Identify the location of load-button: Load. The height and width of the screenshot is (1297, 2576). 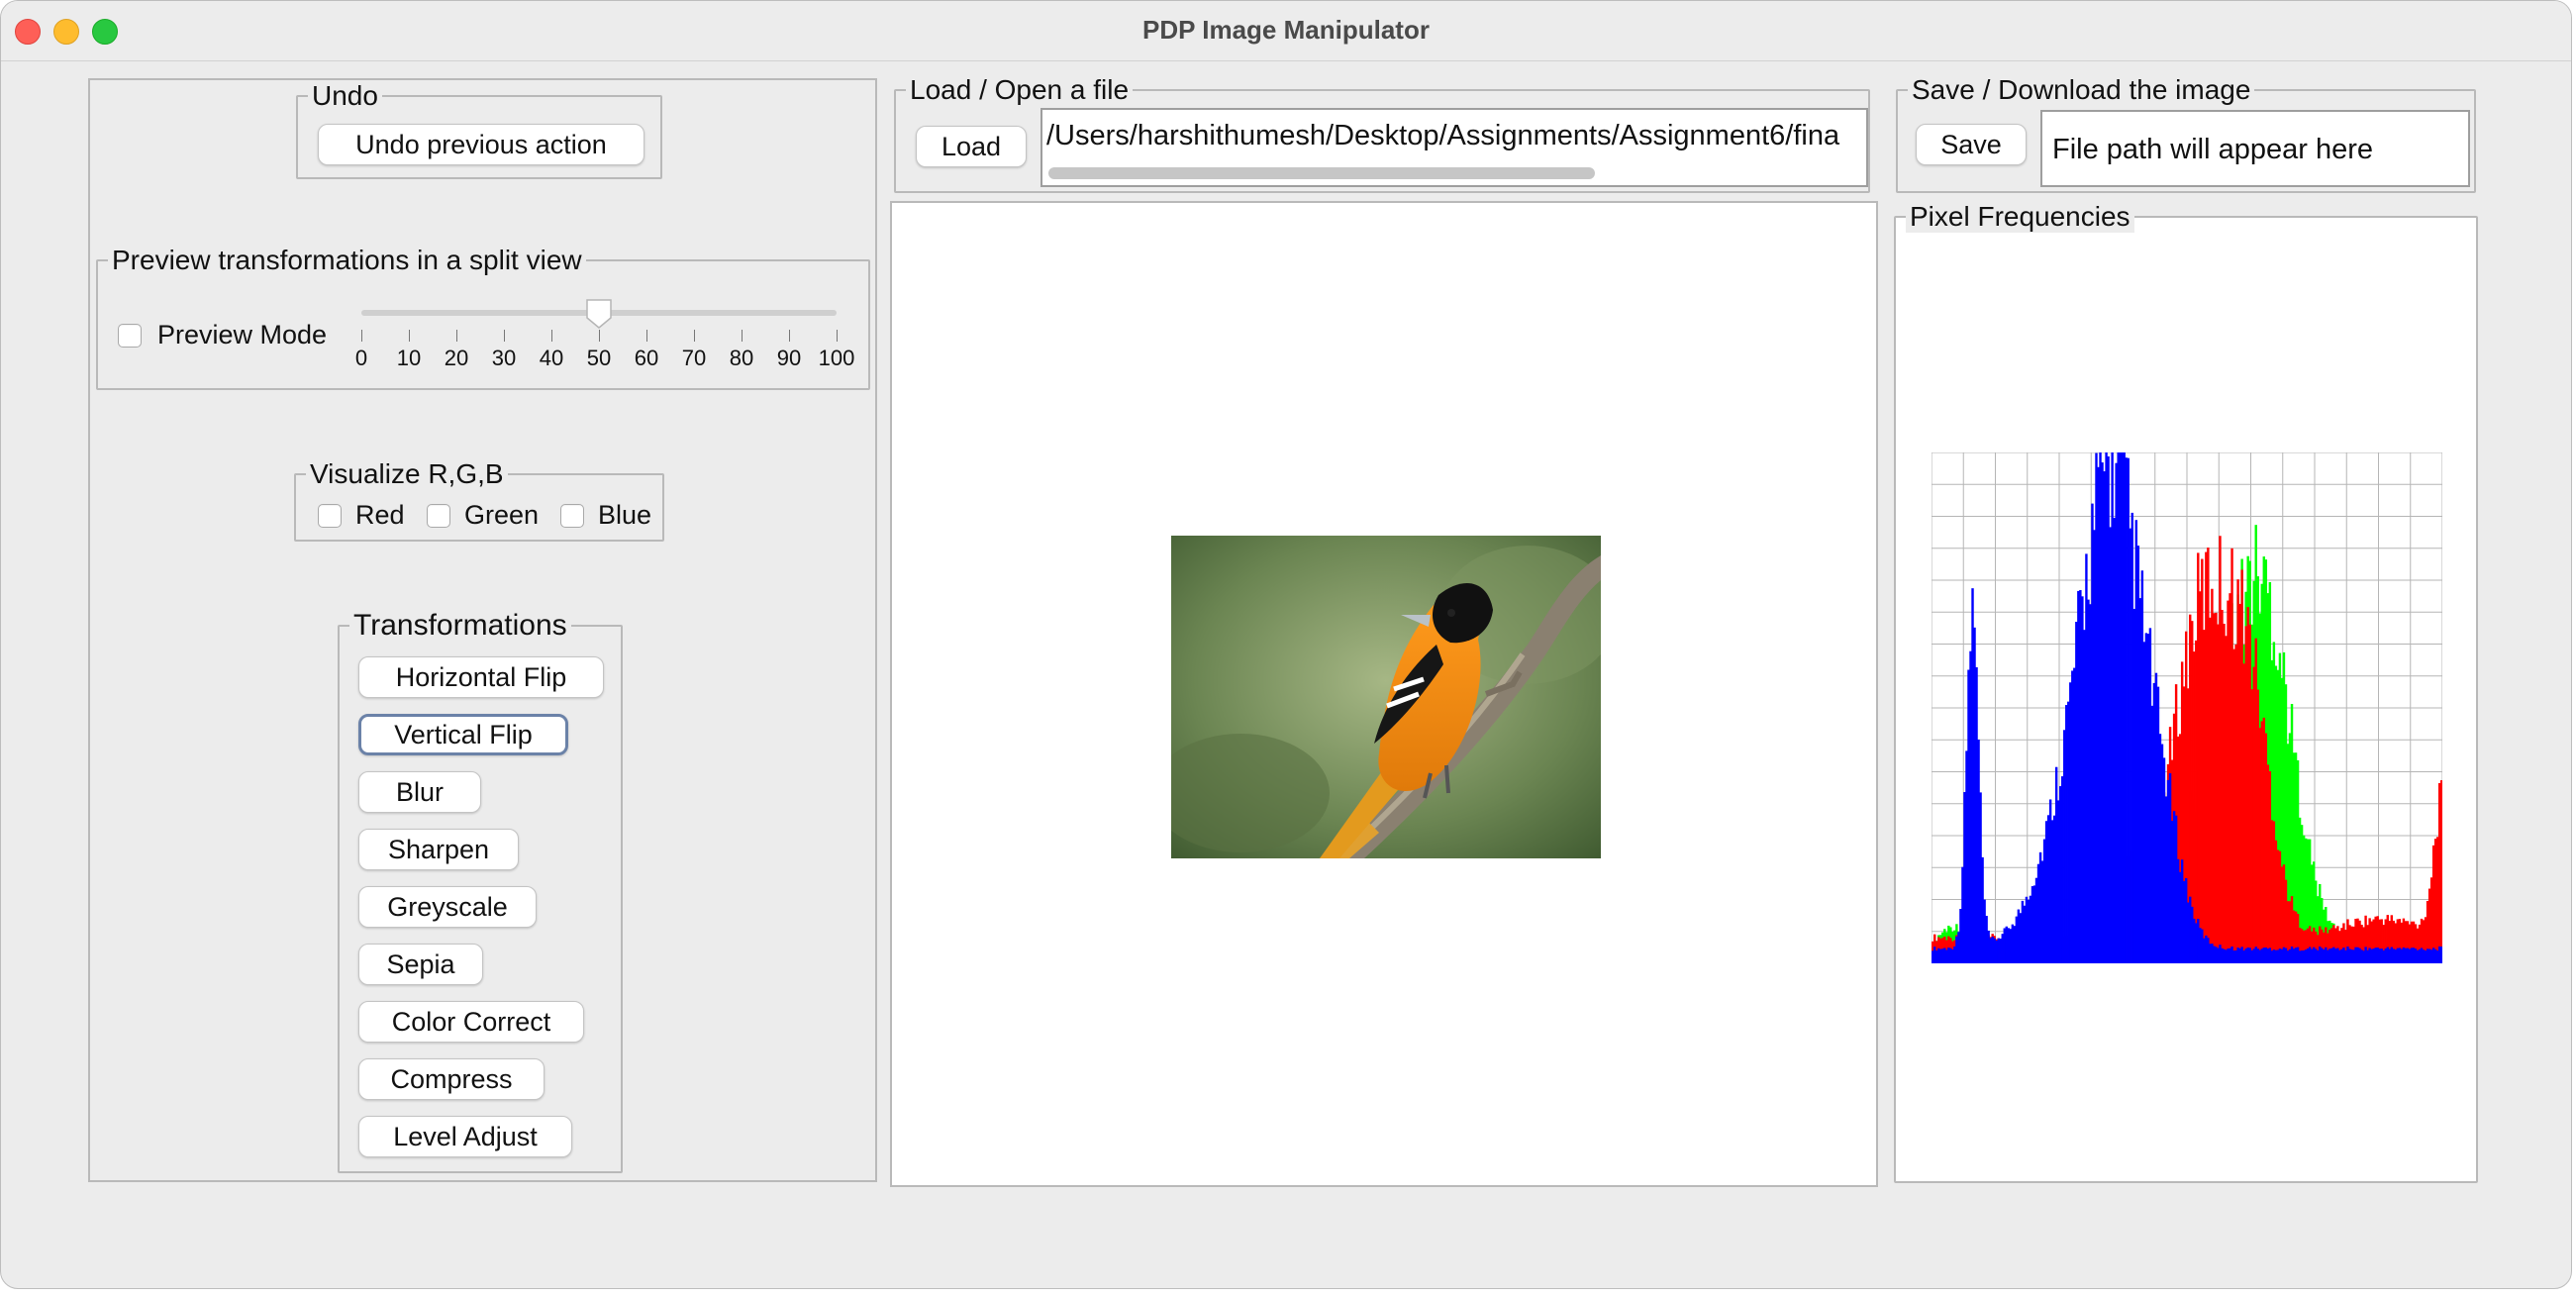
(971, 146).